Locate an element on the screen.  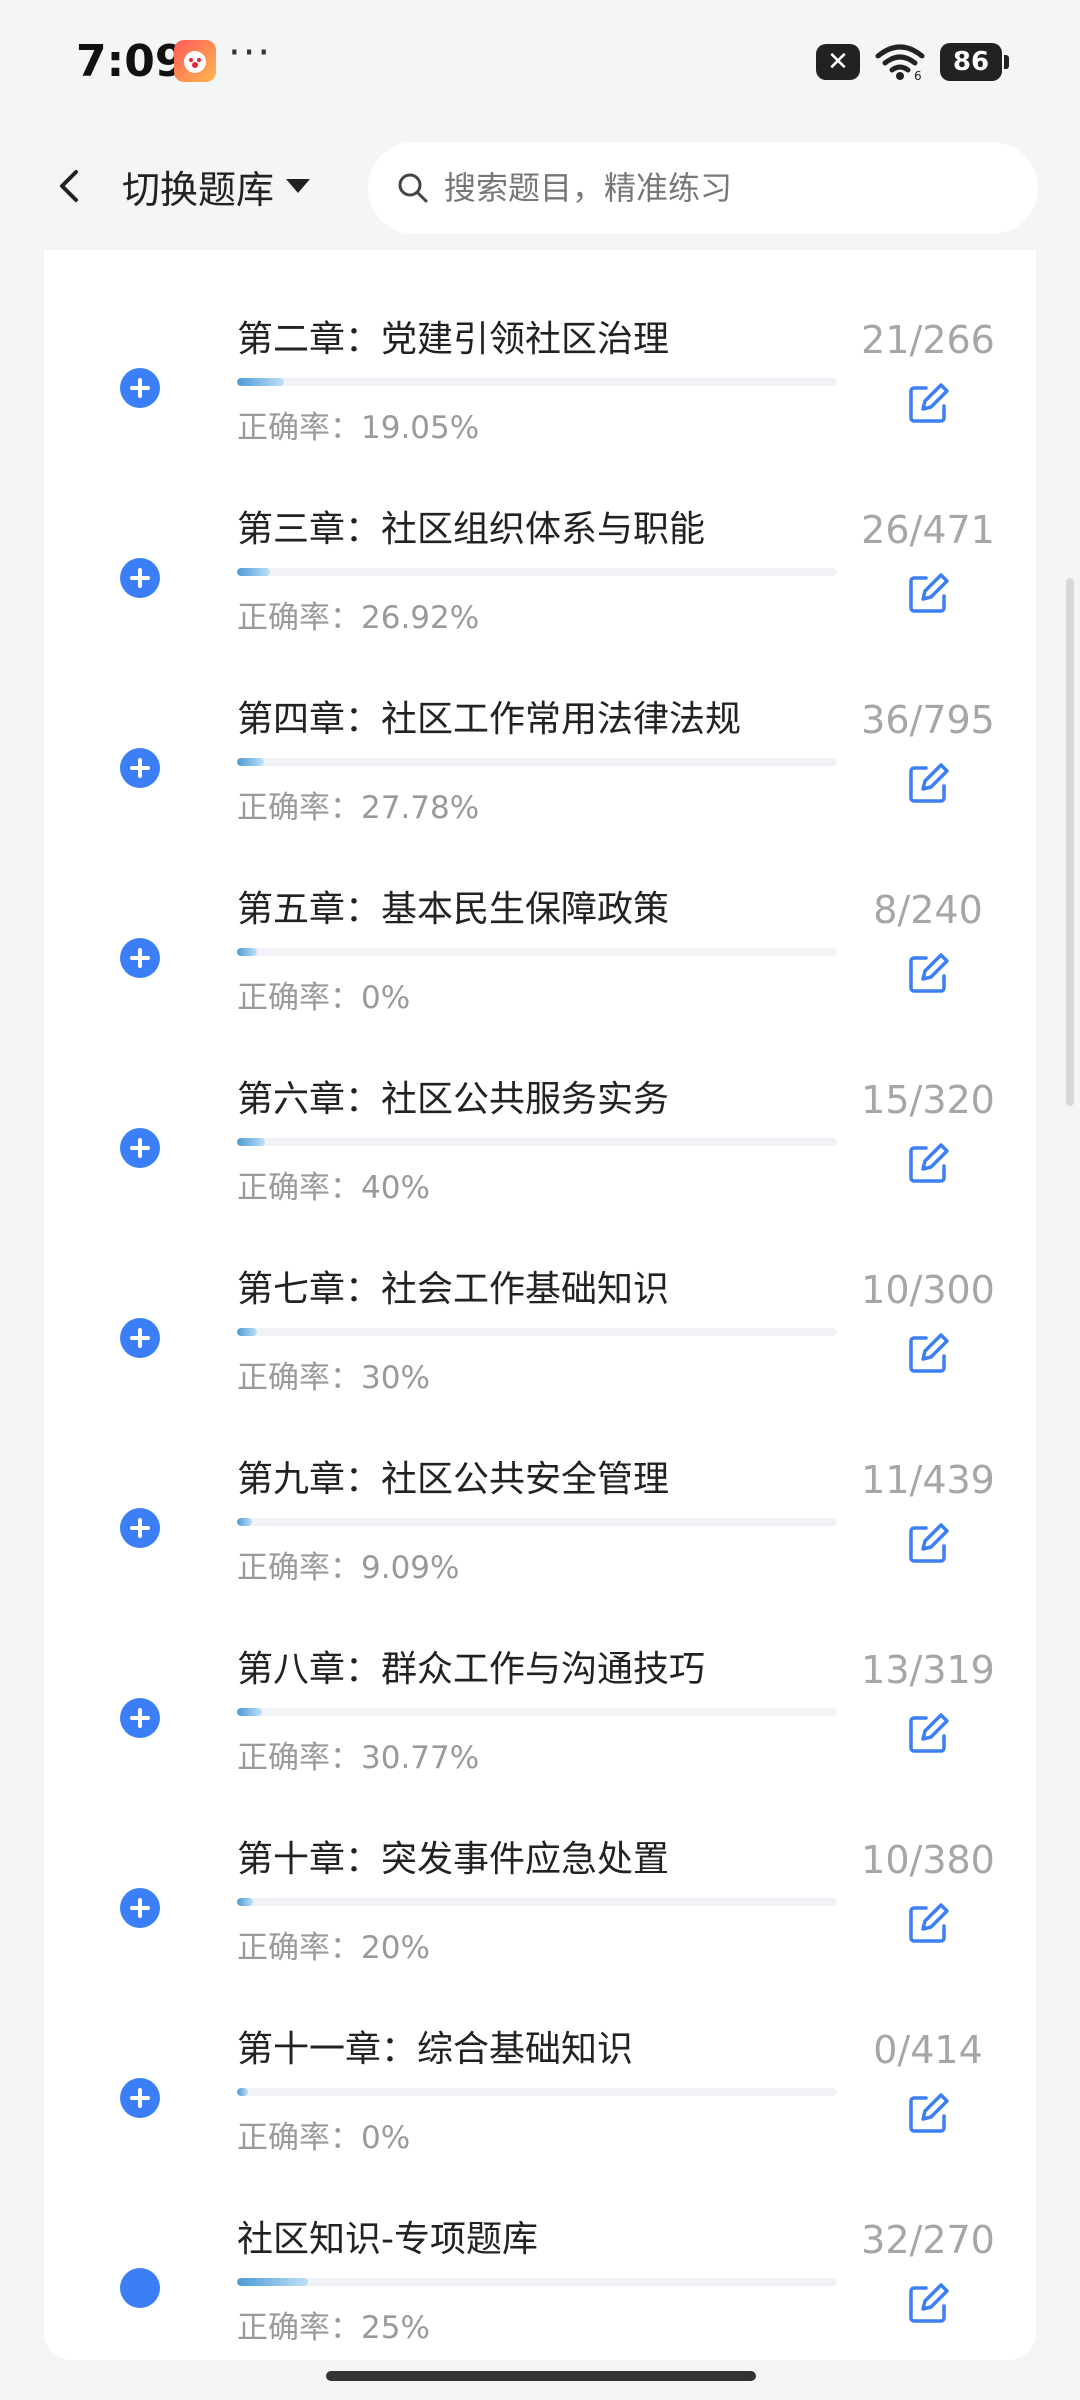
chapter-title: 第二章：党建引领社区治理 is located at coordinates (453, 339).